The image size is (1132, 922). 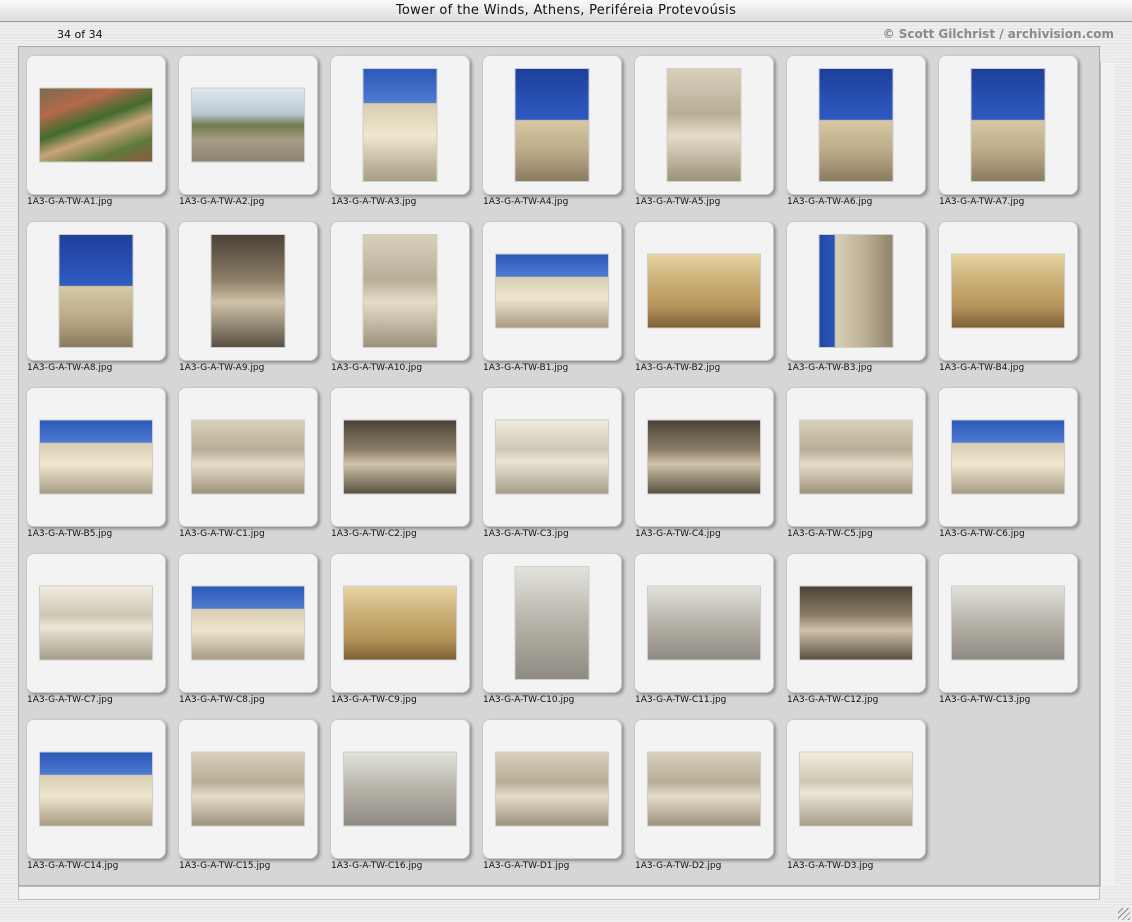 I want to click on thumbnail-item: 1A3-G-A-TW-C14.jpg, so click(x=93, y=794).